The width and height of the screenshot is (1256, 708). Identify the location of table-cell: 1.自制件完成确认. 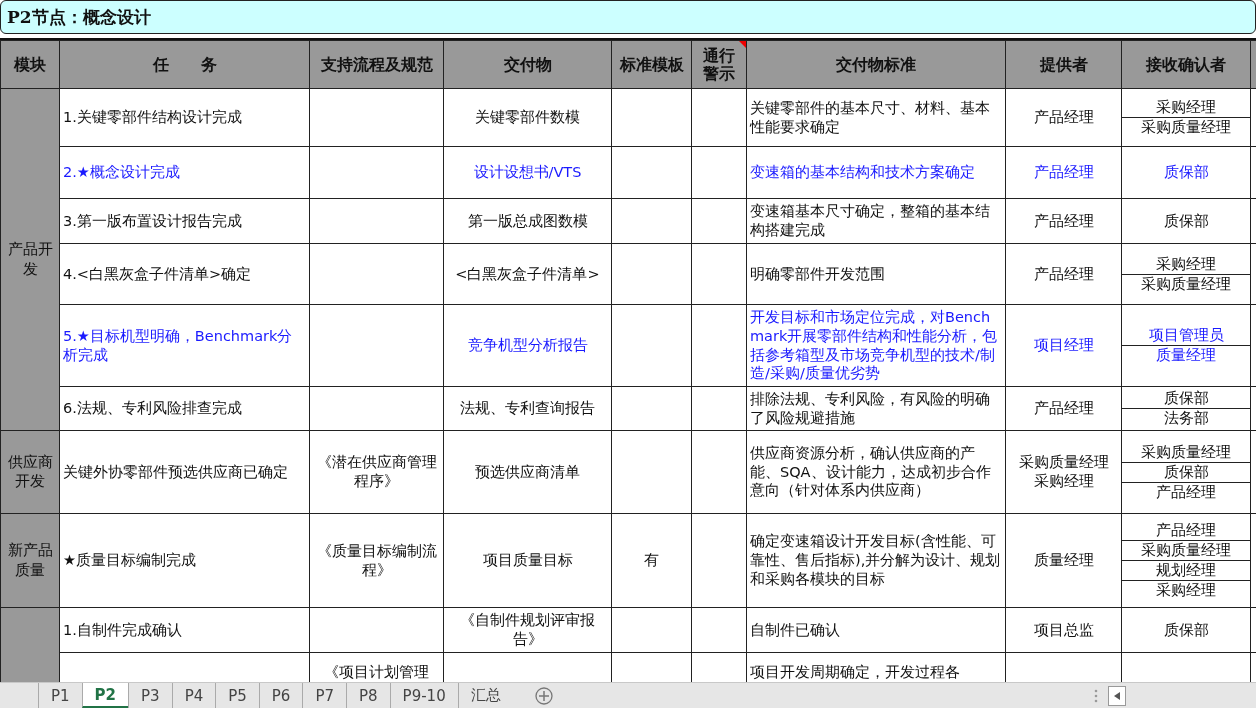
(184, 630).